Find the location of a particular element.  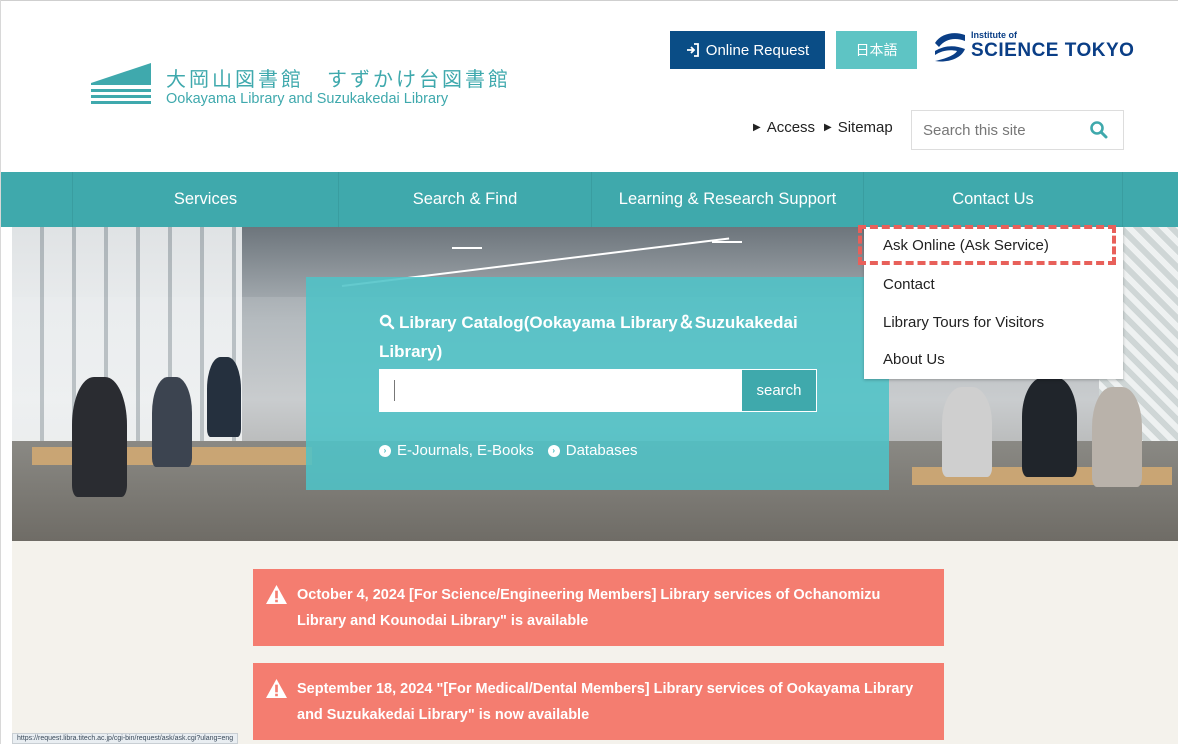

library-logo-icon is located at coordinates (121, 83).